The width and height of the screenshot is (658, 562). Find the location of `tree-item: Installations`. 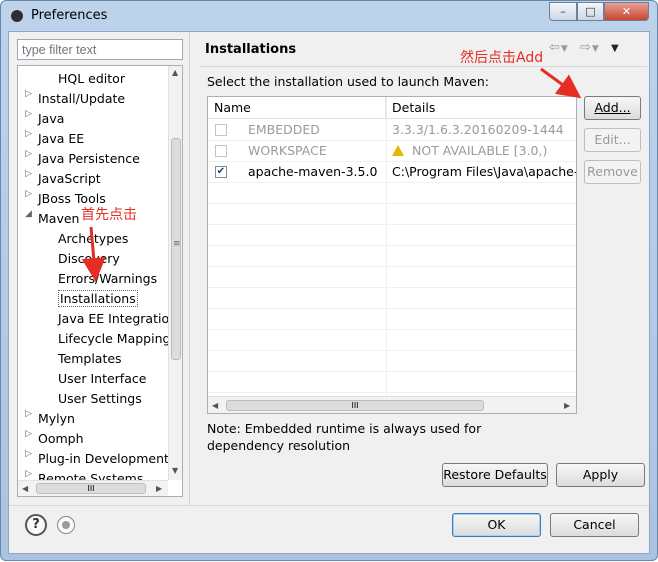

tree-item: Installations is located at coordinates (98, 299).